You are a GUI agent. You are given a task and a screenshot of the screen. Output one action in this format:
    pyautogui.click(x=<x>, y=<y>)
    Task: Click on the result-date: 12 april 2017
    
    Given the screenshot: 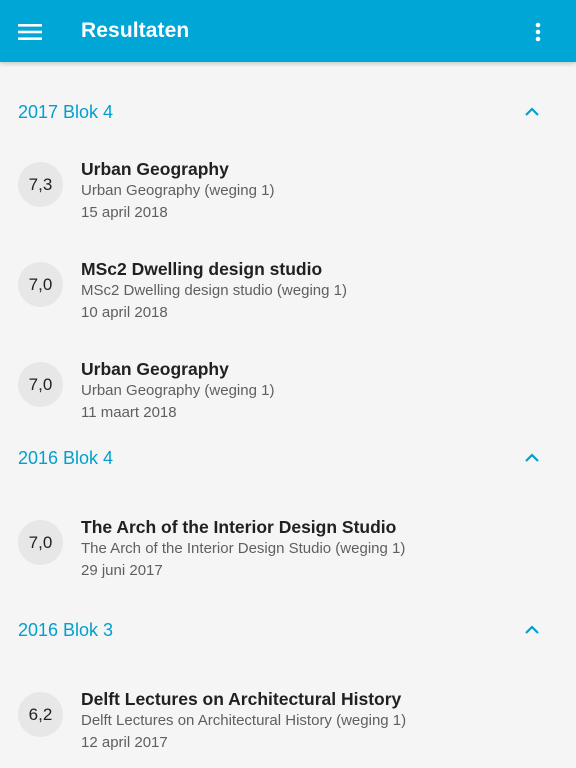 What is the action you would take?
    pyautogui.click(x=124, y=742)
    